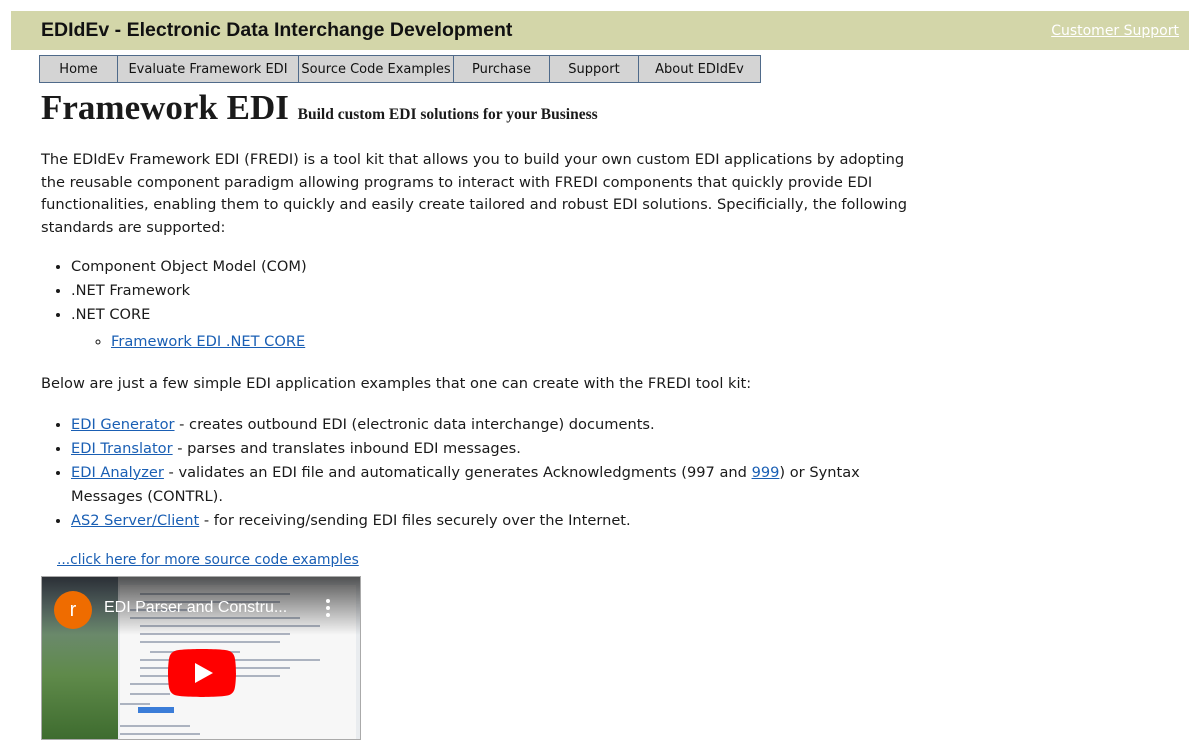 The width and height of the screenshot is (1200, 740). I want to click on edi-analyzer-link: EDI Analyzer, so click(117, 472).